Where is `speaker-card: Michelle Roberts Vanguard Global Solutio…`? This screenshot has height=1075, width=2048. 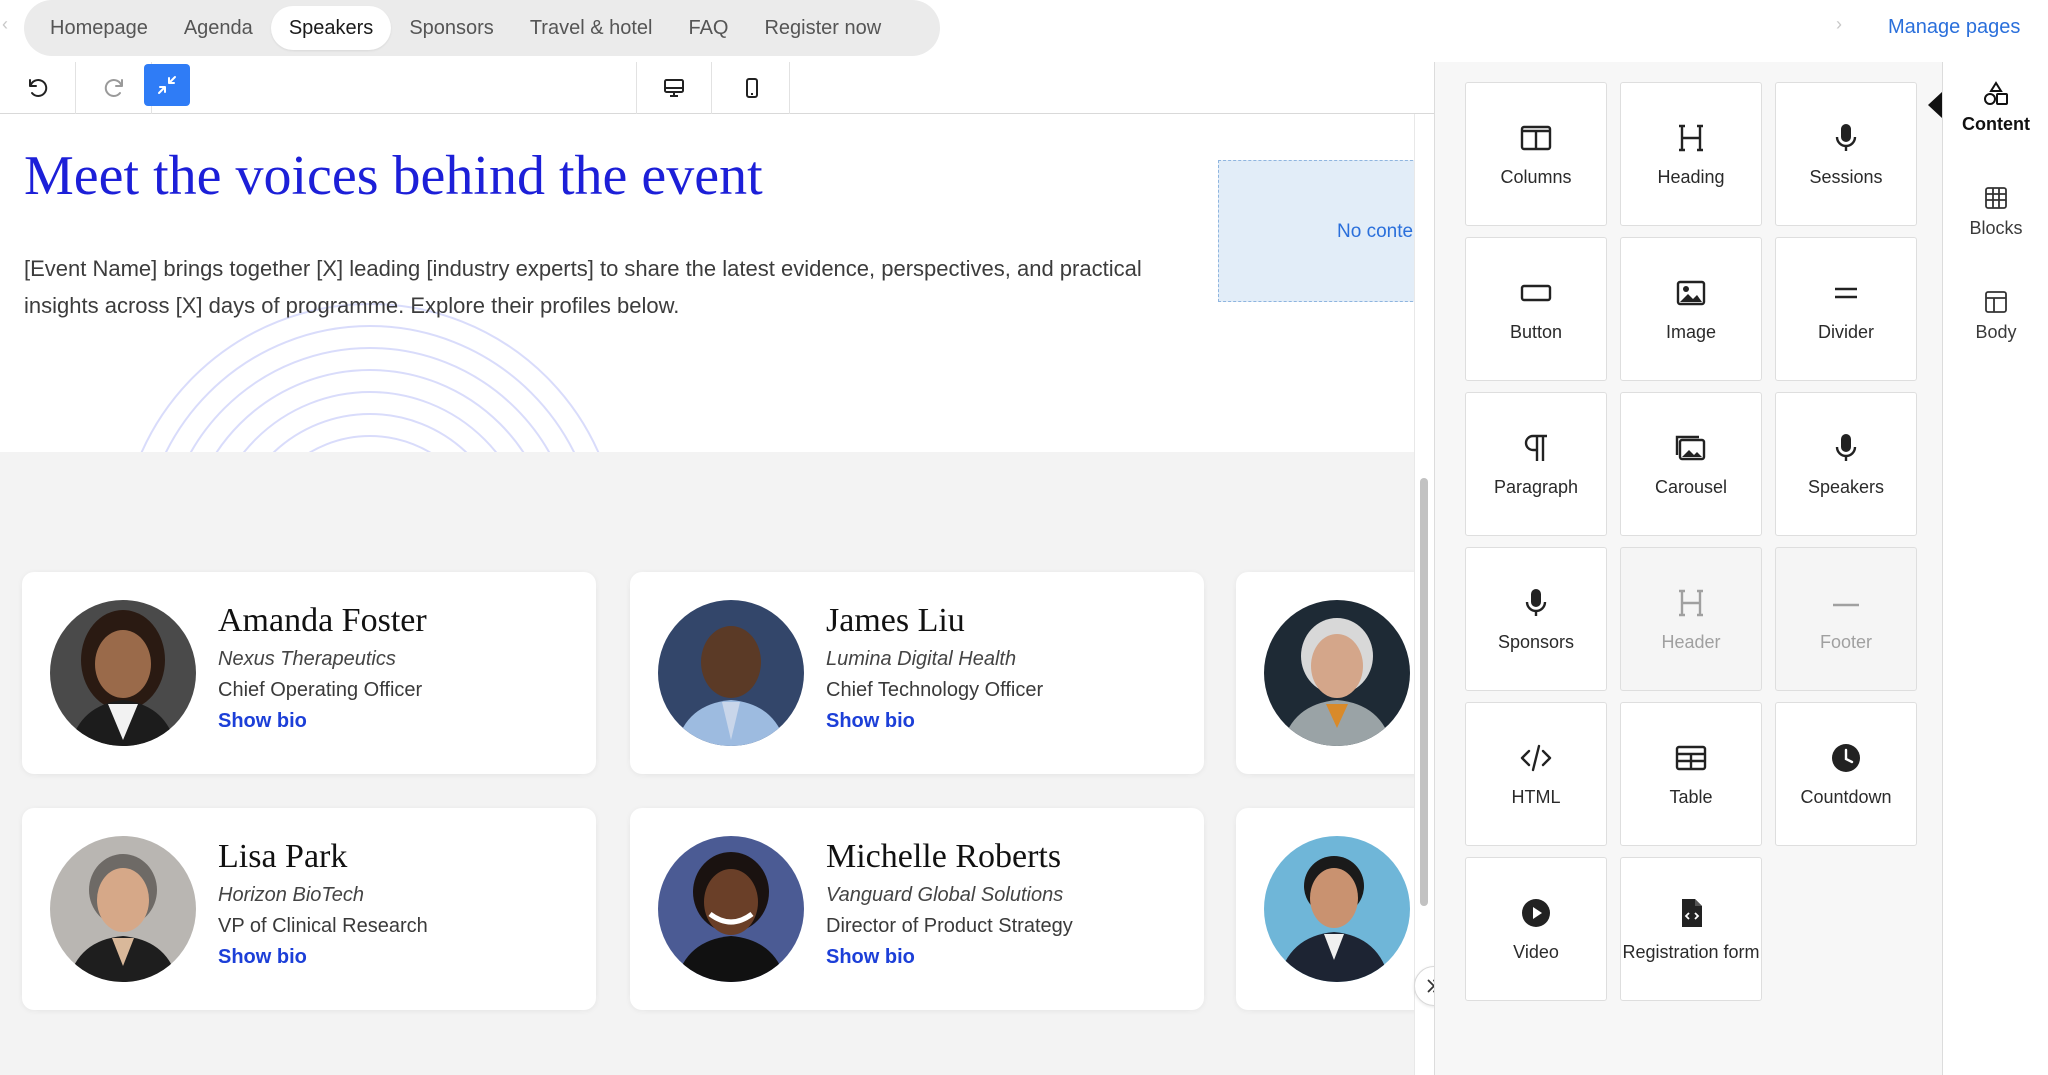 speaker-card: Michelle Roberts Vanguard Global Solutio… is located at coordinates (917, 909).